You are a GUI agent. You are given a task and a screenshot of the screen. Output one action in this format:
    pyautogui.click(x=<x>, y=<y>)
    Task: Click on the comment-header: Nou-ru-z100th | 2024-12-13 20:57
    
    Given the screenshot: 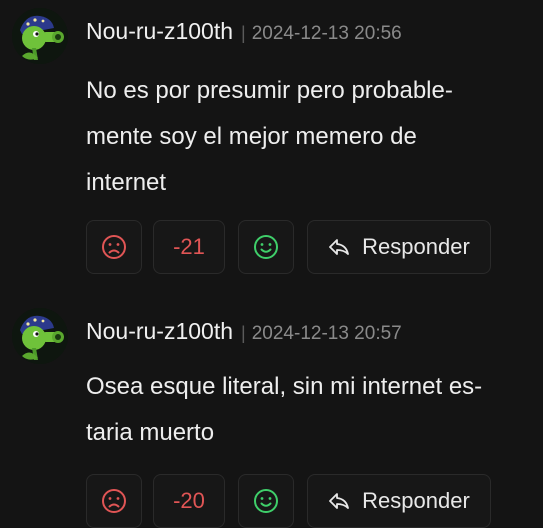 What is the action you would take?
    pyautogui.click(x=244, y=331)
    